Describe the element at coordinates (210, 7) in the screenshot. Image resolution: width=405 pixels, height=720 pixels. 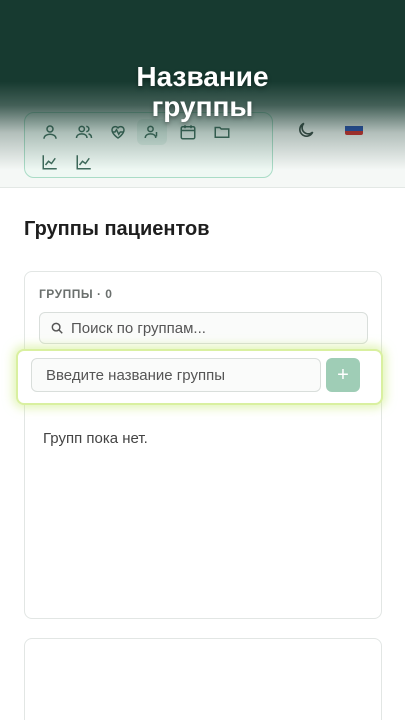
I see `clock: 23:21` at that location.